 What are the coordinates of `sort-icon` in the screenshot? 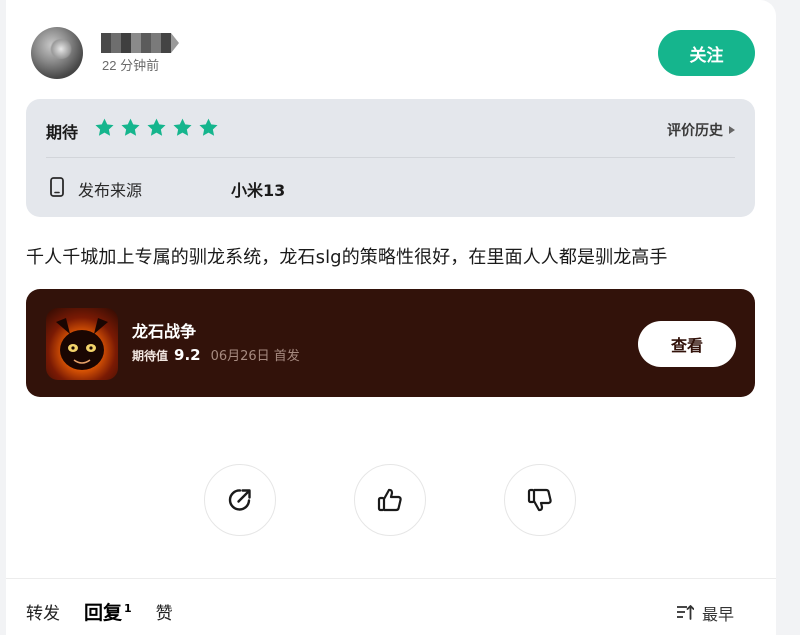 It's located at (685, 612).